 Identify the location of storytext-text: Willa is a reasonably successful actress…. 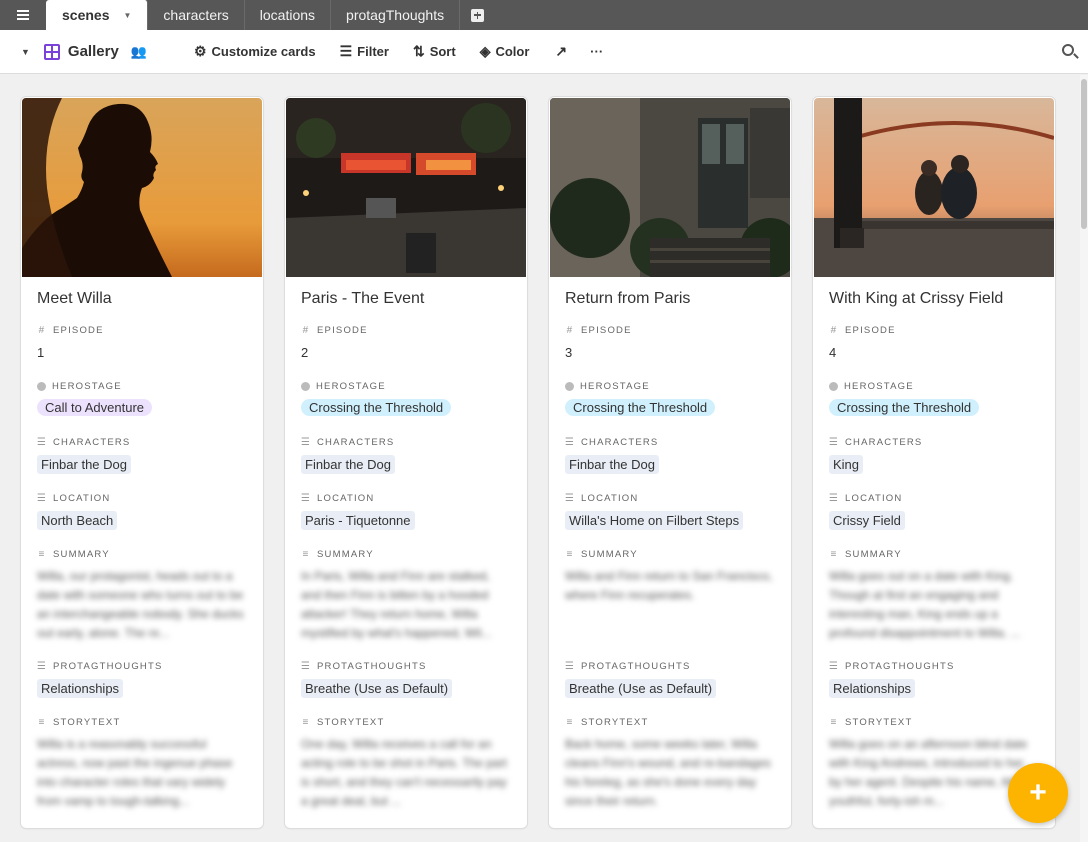
(135, 772).